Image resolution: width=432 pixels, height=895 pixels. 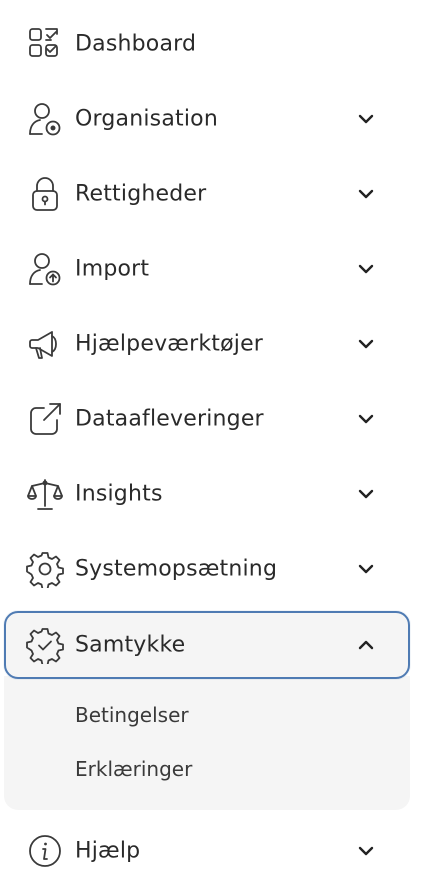 What do you see at coordinates (119, 494) in the screenshot?
I see `nav-item-label: Insights` at bounding box center [119, 494].